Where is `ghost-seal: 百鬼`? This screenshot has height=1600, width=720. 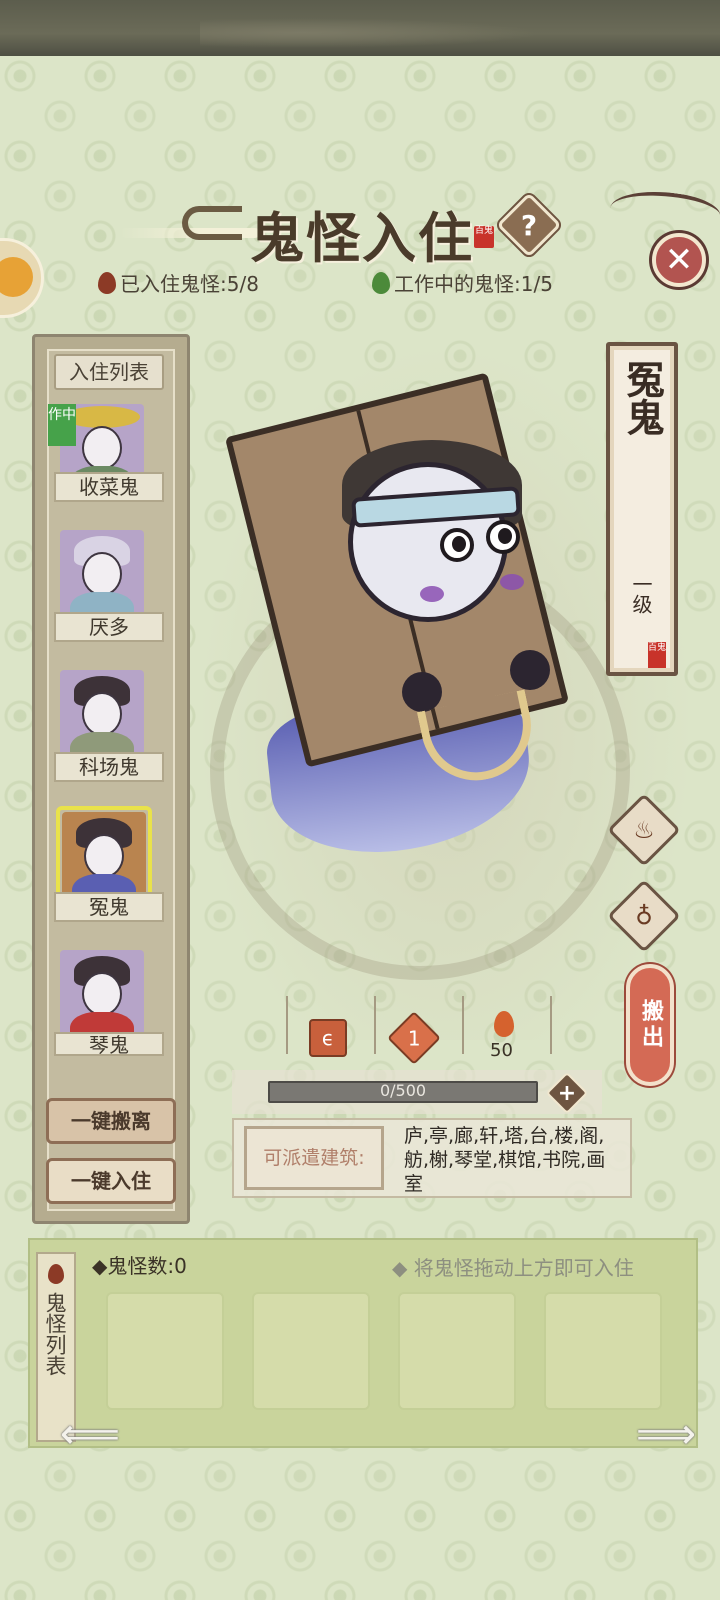 ghost-seal: 百鬼 is located at coordinates (657, 655).